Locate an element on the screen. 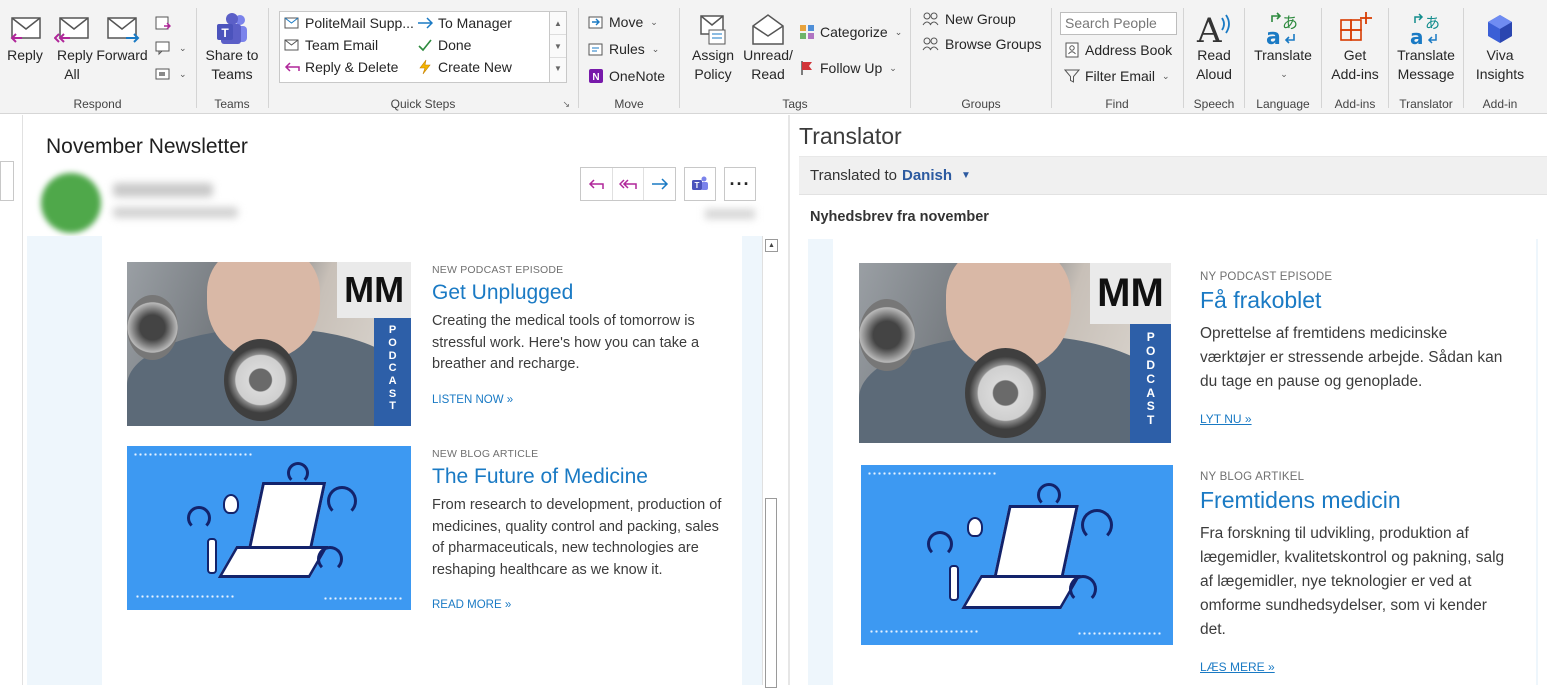 This screenshot has width=1547, height=688. new-group-icon is located at coordinates (930, 19).